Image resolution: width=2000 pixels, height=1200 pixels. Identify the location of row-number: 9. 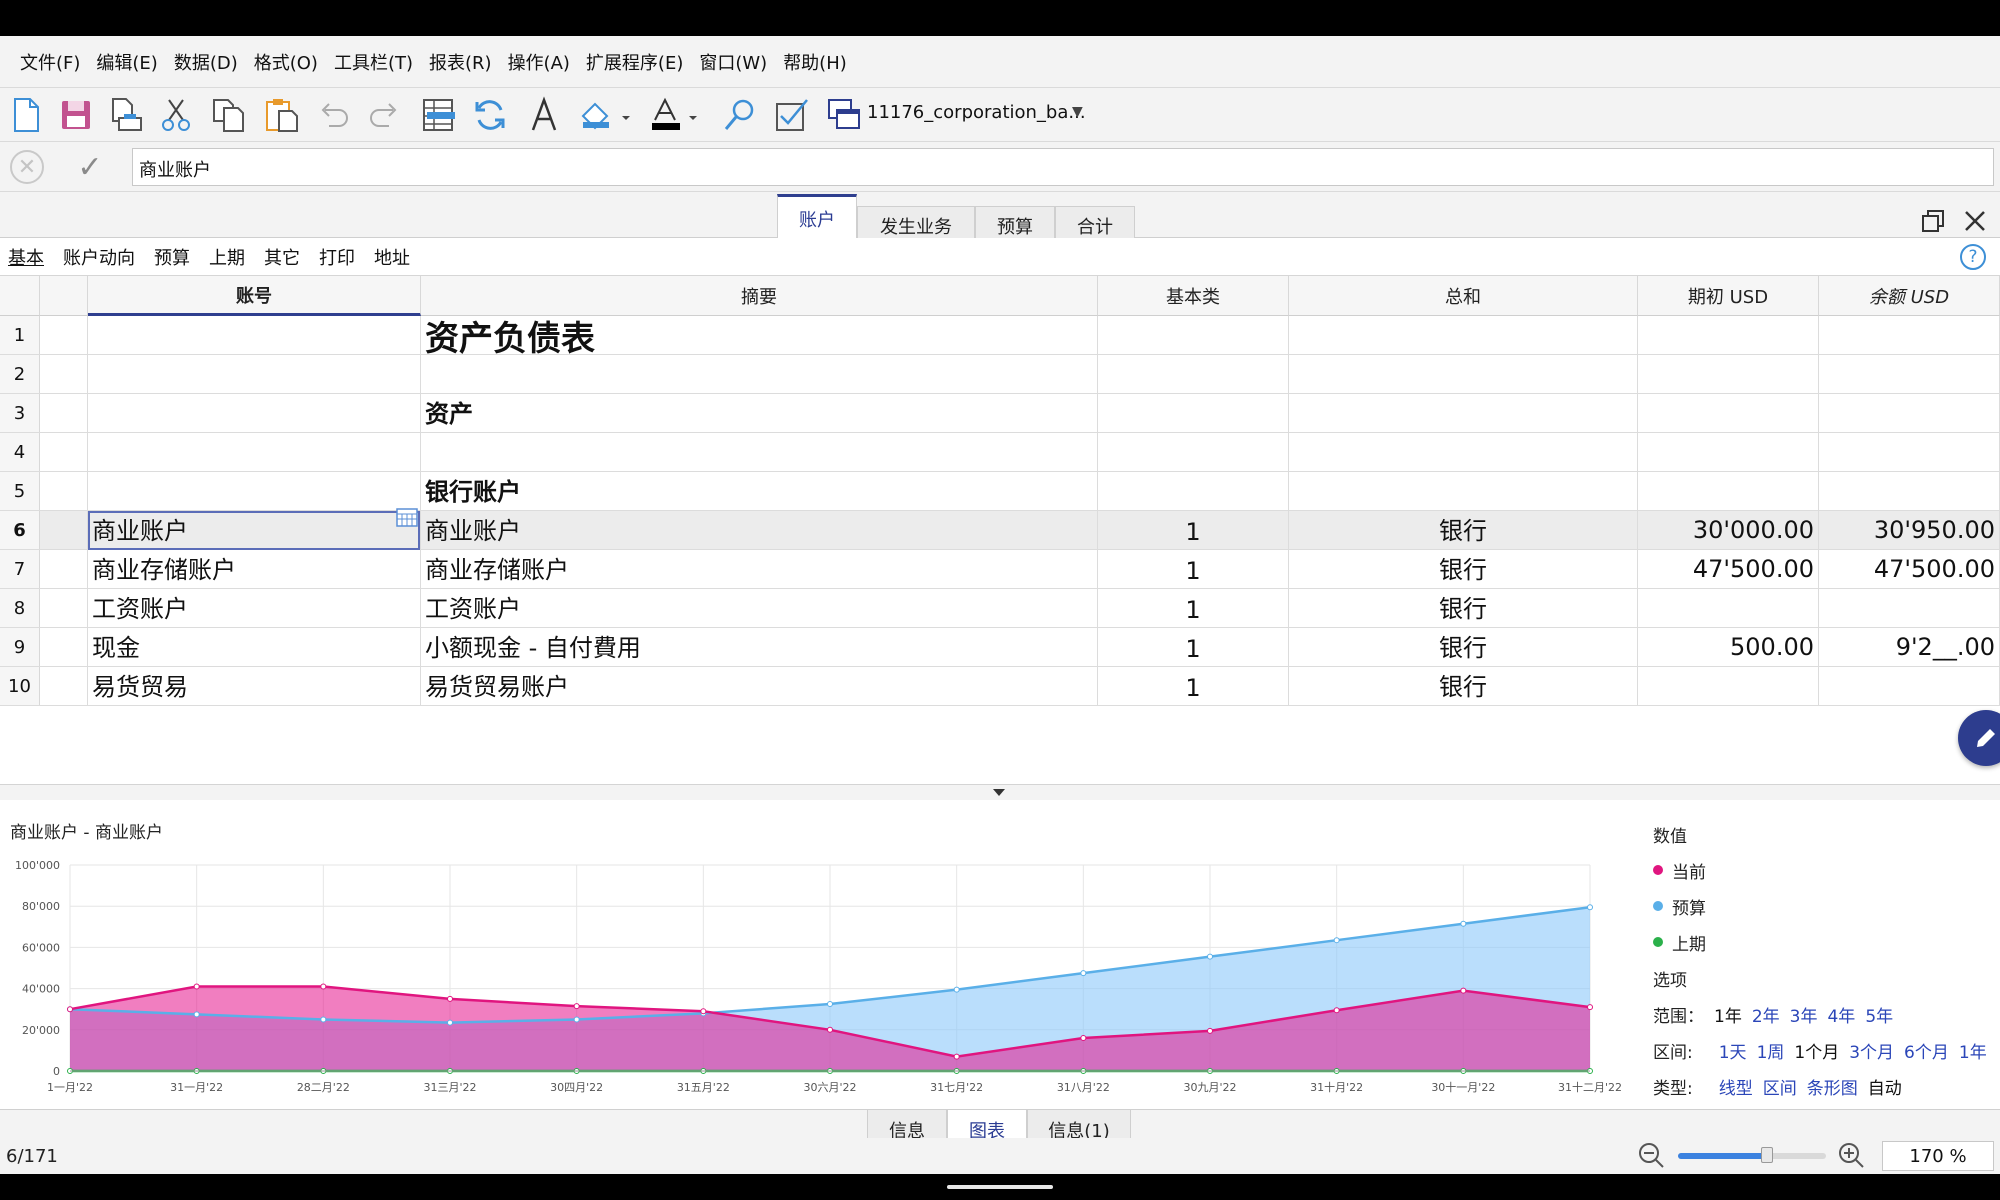
(20, 647).